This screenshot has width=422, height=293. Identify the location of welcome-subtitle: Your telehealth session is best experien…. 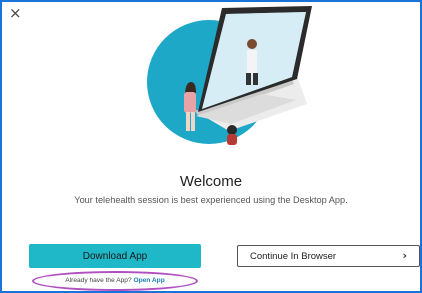
(211, 200).